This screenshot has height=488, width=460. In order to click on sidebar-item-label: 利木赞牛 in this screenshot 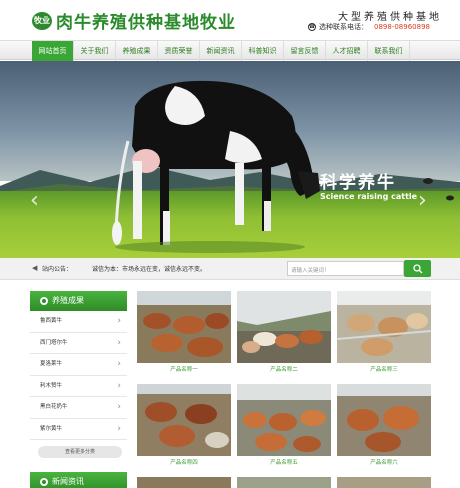, I will do `click(51, 385)`.